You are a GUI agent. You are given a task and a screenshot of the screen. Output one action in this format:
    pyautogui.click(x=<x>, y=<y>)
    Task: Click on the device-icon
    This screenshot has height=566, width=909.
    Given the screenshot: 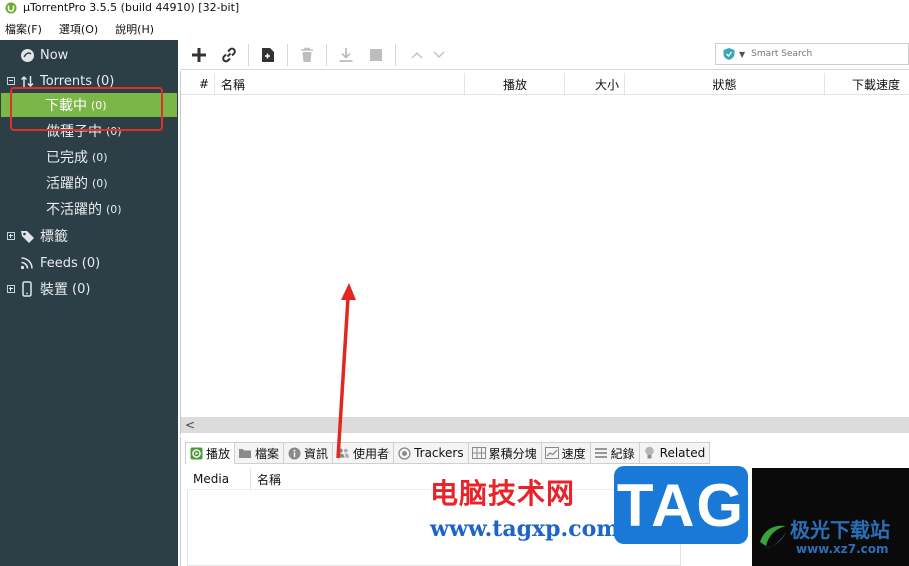 What is the action you would take?
    pyautogui.click(x=27, y=289)
    